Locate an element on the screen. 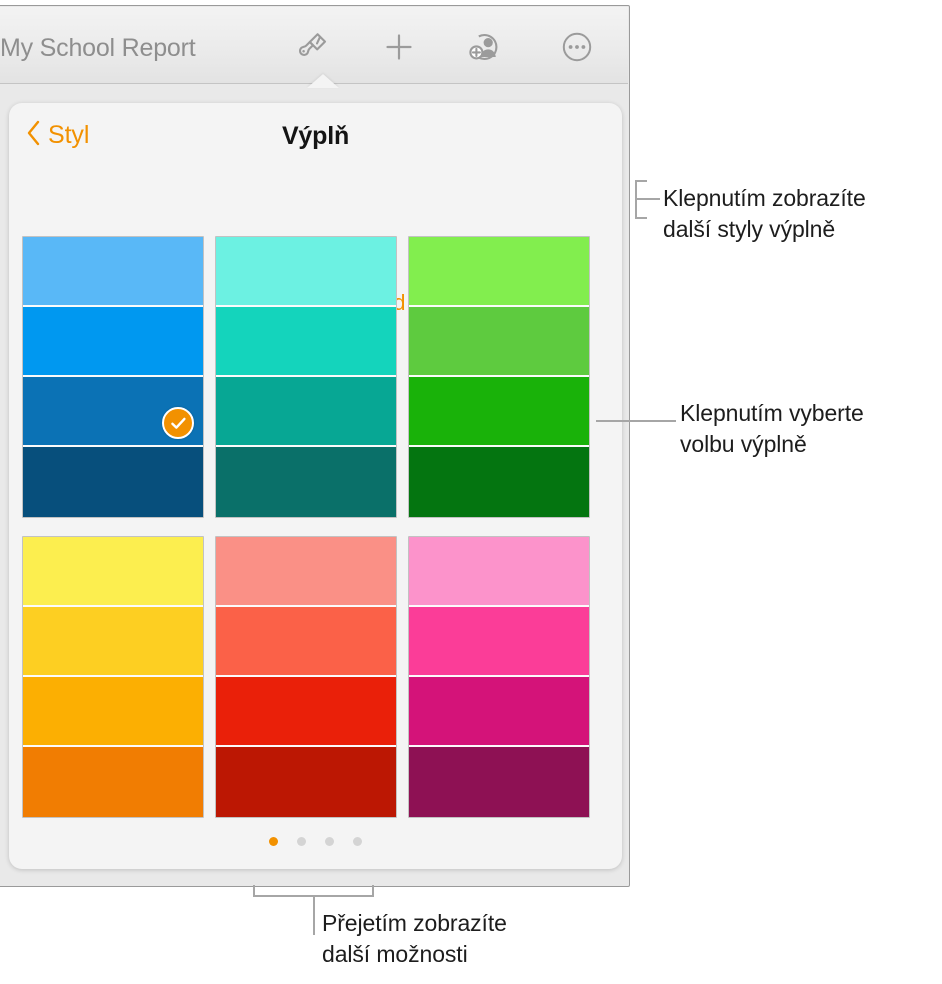  callout-swipe-more-text: Přejetím zobrazíte další možnosti is located at coordinates (414, 938).